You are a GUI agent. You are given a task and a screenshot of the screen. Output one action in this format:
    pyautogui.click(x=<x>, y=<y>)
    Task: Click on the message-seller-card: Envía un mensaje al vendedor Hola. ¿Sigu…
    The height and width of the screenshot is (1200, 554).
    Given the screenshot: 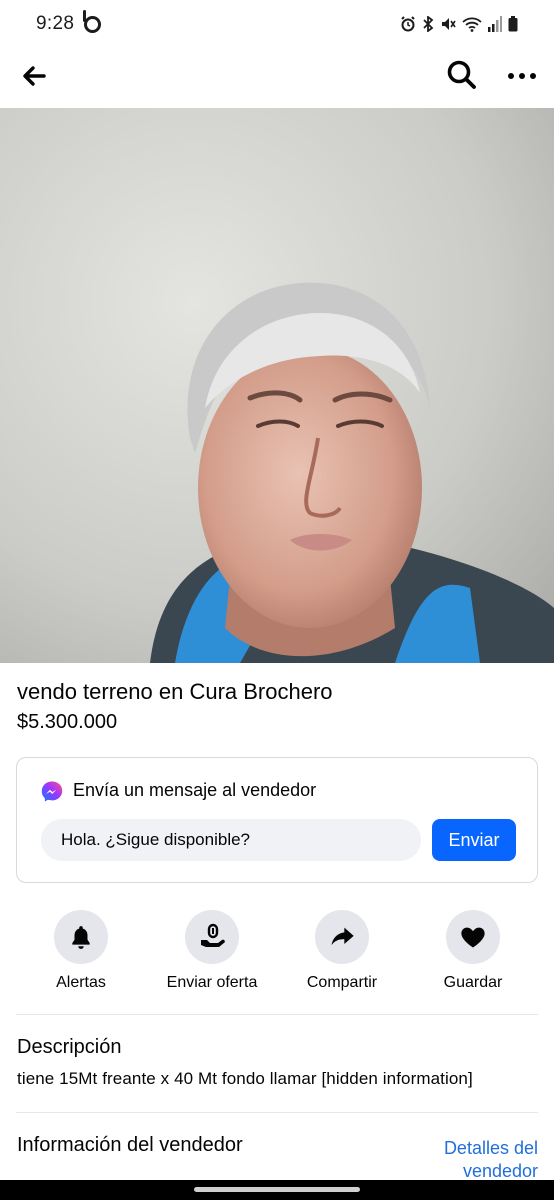 What is the action you would take?
    pyautogui.click(x=277, y=820)
    